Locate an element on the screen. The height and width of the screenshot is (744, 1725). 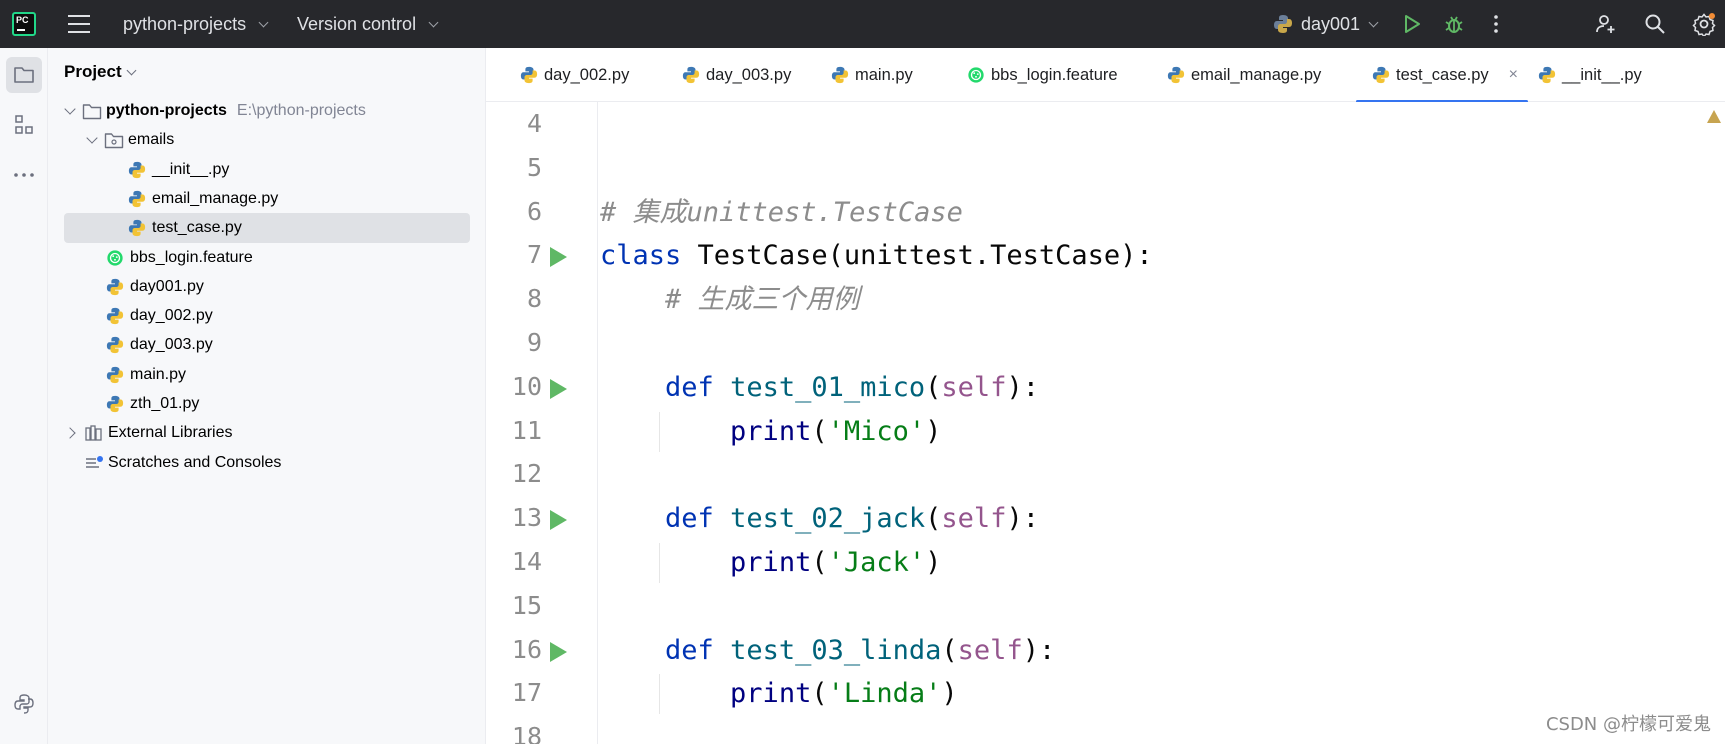
tree-item-label: External Libraries is located at coordinates (170, 433).